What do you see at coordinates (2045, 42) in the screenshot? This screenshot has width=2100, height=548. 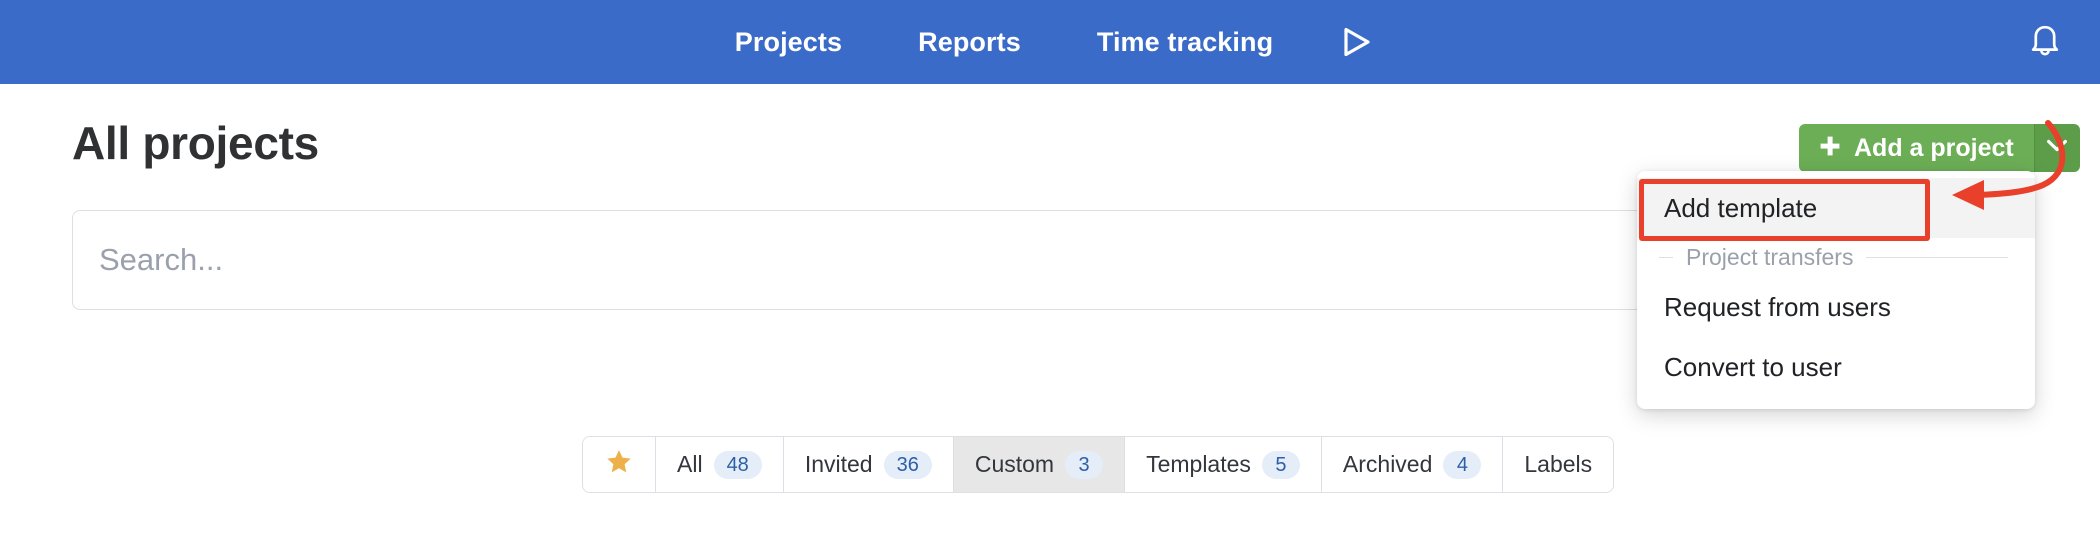 I see `bell-icon` at bounding box center [2045, 42].